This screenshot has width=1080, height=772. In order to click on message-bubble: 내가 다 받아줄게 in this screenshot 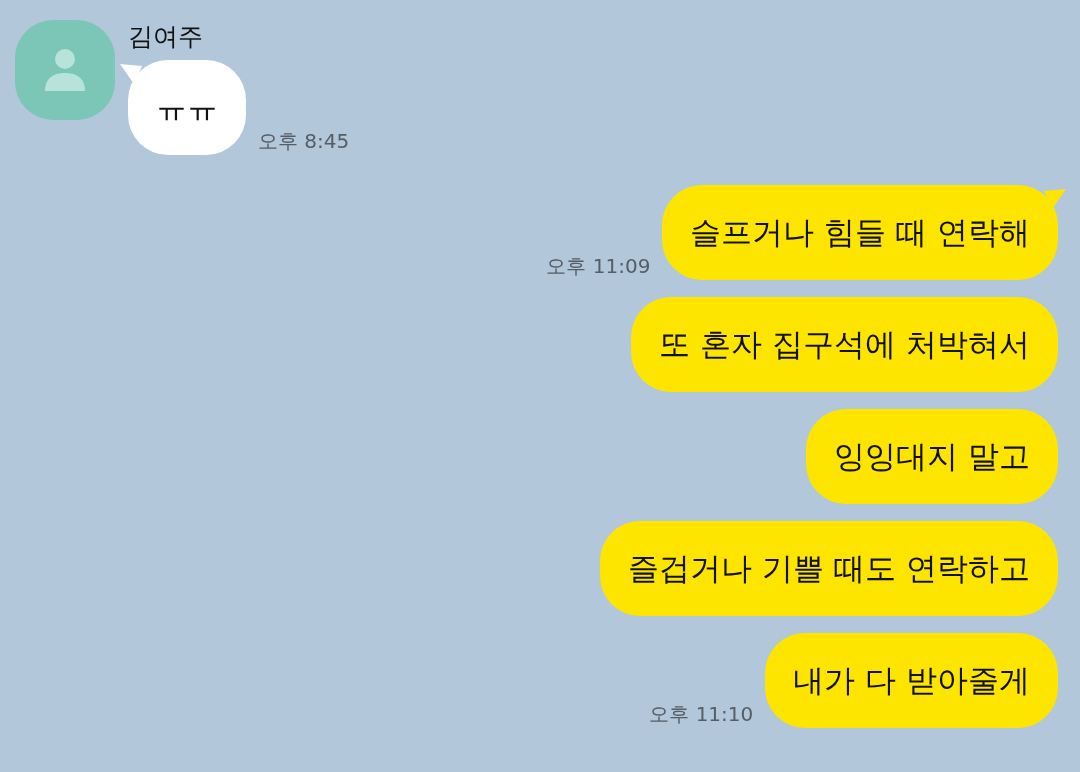, I will do `click(911, 680)`.